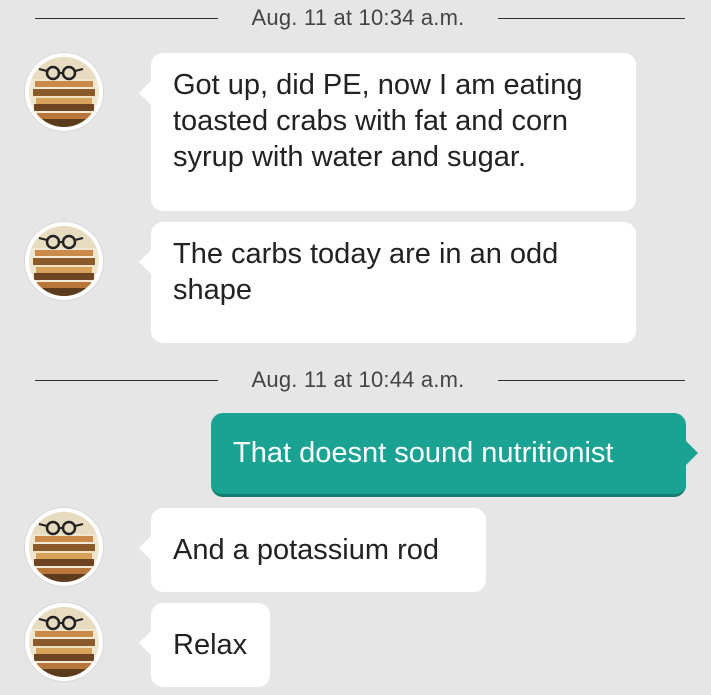  Describe the element at coordinates (423, 453) in the screenshot. I see `message-text: That doesnt sound nutritionist` at that location.